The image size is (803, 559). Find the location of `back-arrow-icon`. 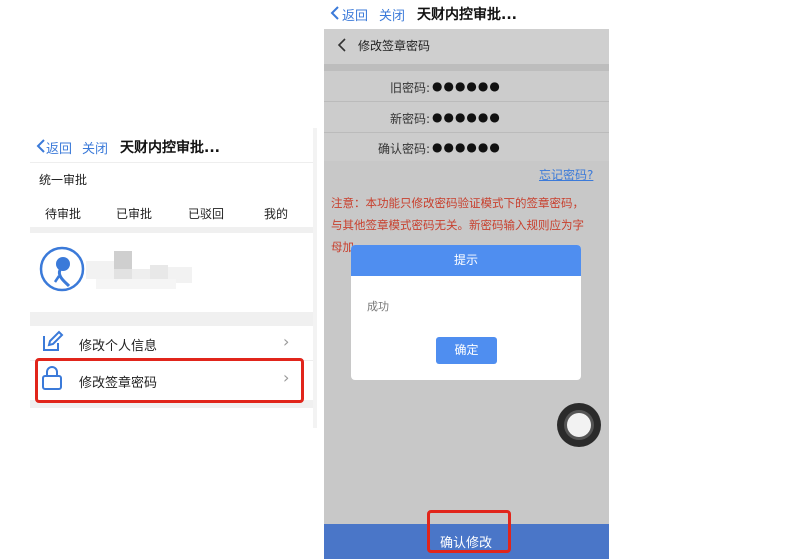

back-arrow-icon is located at coordinates (343, 45).